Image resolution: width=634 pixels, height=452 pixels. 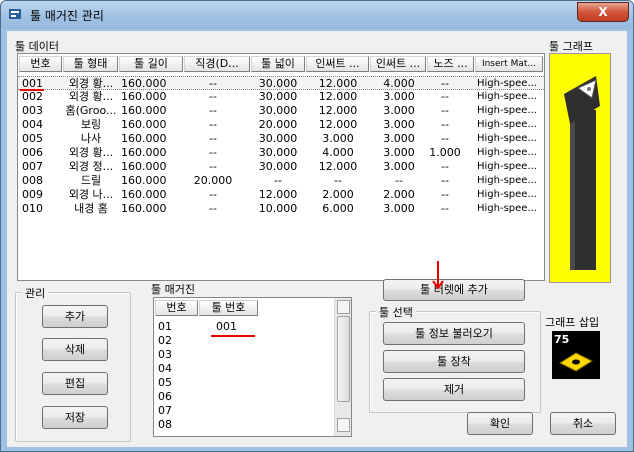 What do you see at coordinates (91, 138) in the screenshot?
I see `table-cell: 나사` at bounding box center [91, 138].